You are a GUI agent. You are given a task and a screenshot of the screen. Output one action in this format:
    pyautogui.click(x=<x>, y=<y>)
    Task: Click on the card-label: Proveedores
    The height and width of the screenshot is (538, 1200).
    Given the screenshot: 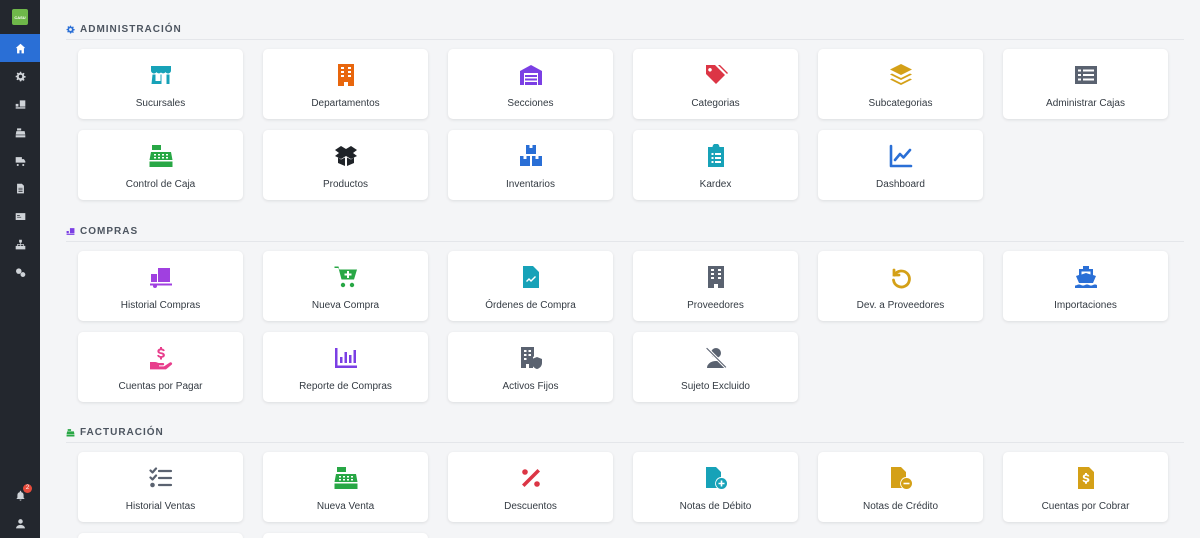 What is the action you would take?
    pyautogui.click(x=715, y=305)
    